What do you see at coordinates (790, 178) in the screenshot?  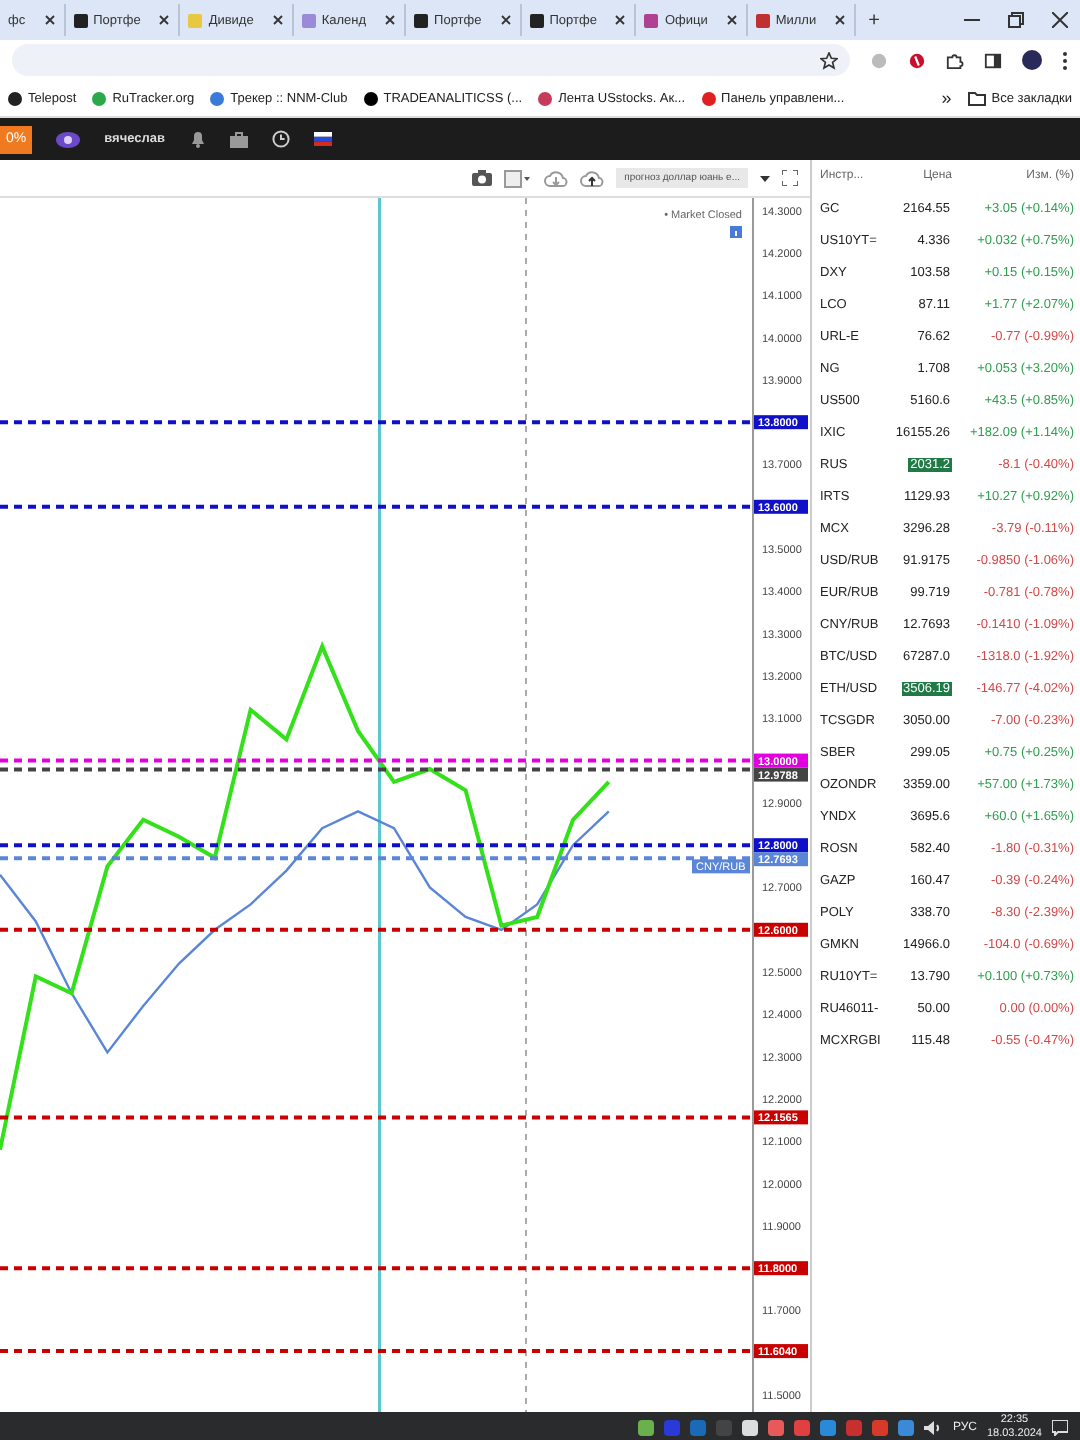 I see `fullscreen-icon` at bounding box center [790, 178].